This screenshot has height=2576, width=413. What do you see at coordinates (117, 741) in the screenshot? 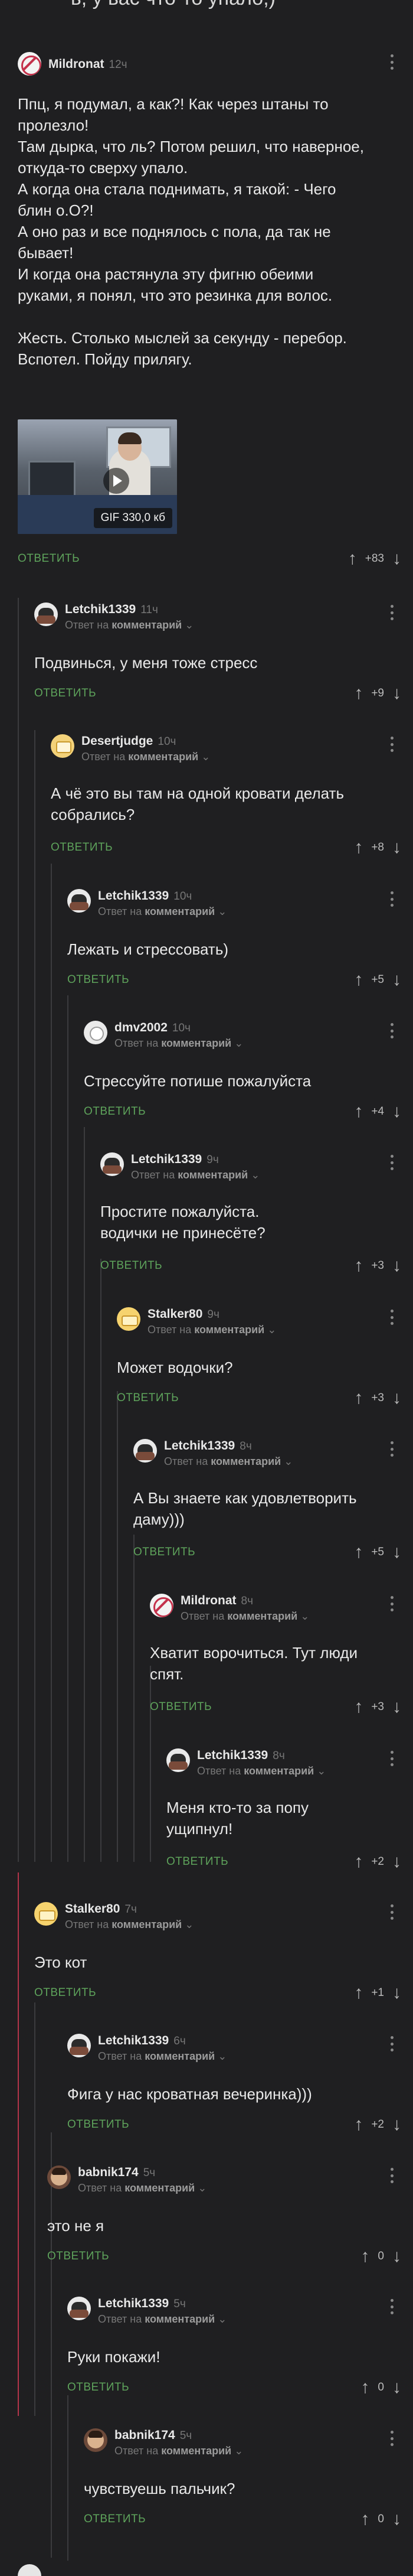
I see `author-name: Desertjudge` at bounding box center [117, 741].